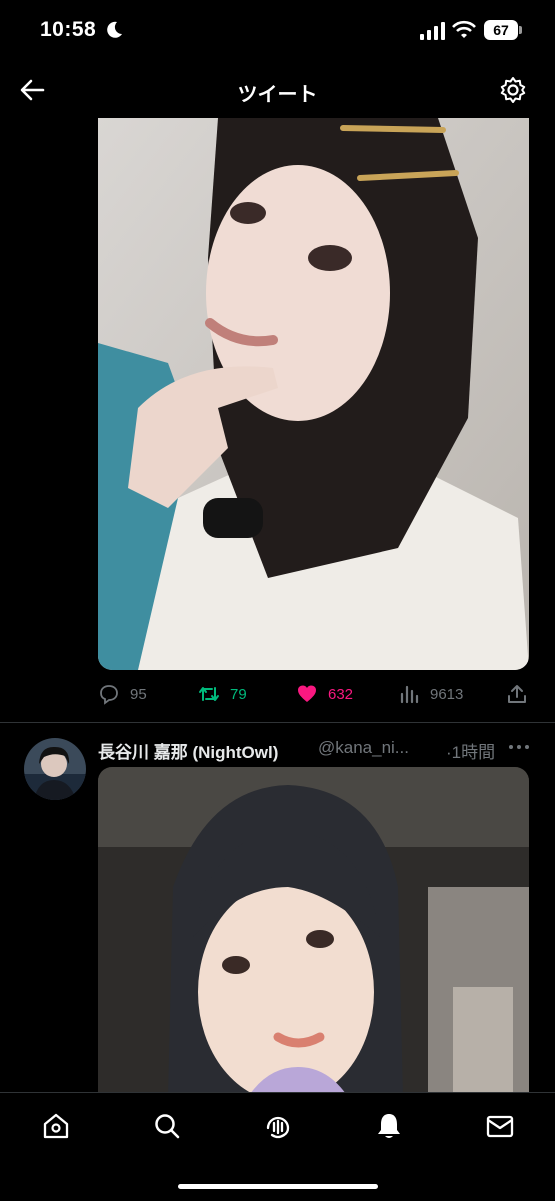 This screenshot has height=1201, width=555. Describe the element at coordinates (109, 695) in the screenshot. I see `reply-icon` at that location.